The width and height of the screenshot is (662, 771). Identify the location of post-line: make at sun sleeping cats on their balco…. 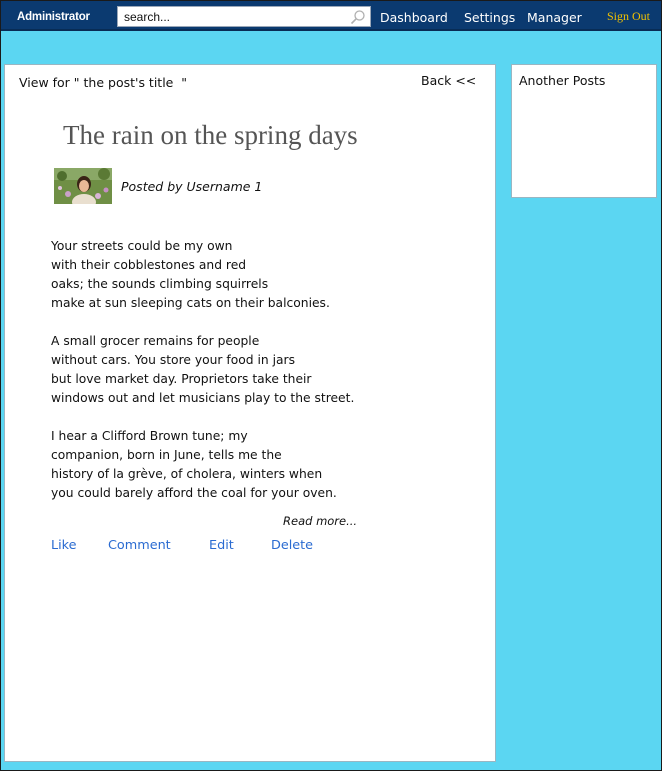
(190, 303).